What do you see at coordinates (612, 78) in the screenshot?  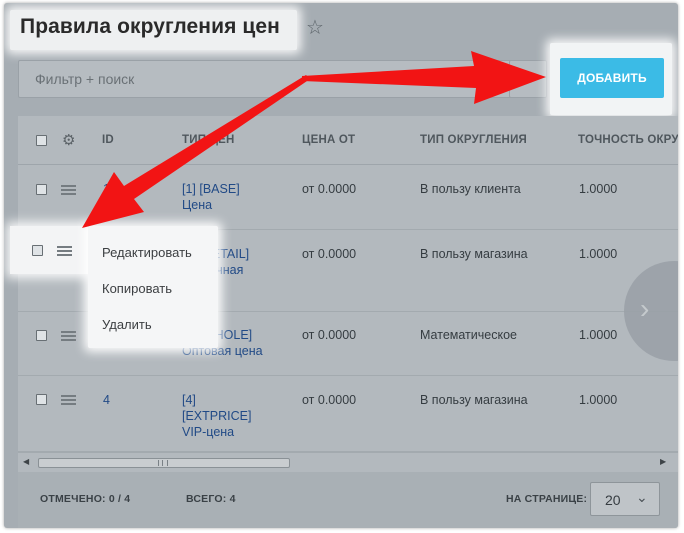 I see `add-button: ДОБАВИТЬ` at bounding box center [612, 78].